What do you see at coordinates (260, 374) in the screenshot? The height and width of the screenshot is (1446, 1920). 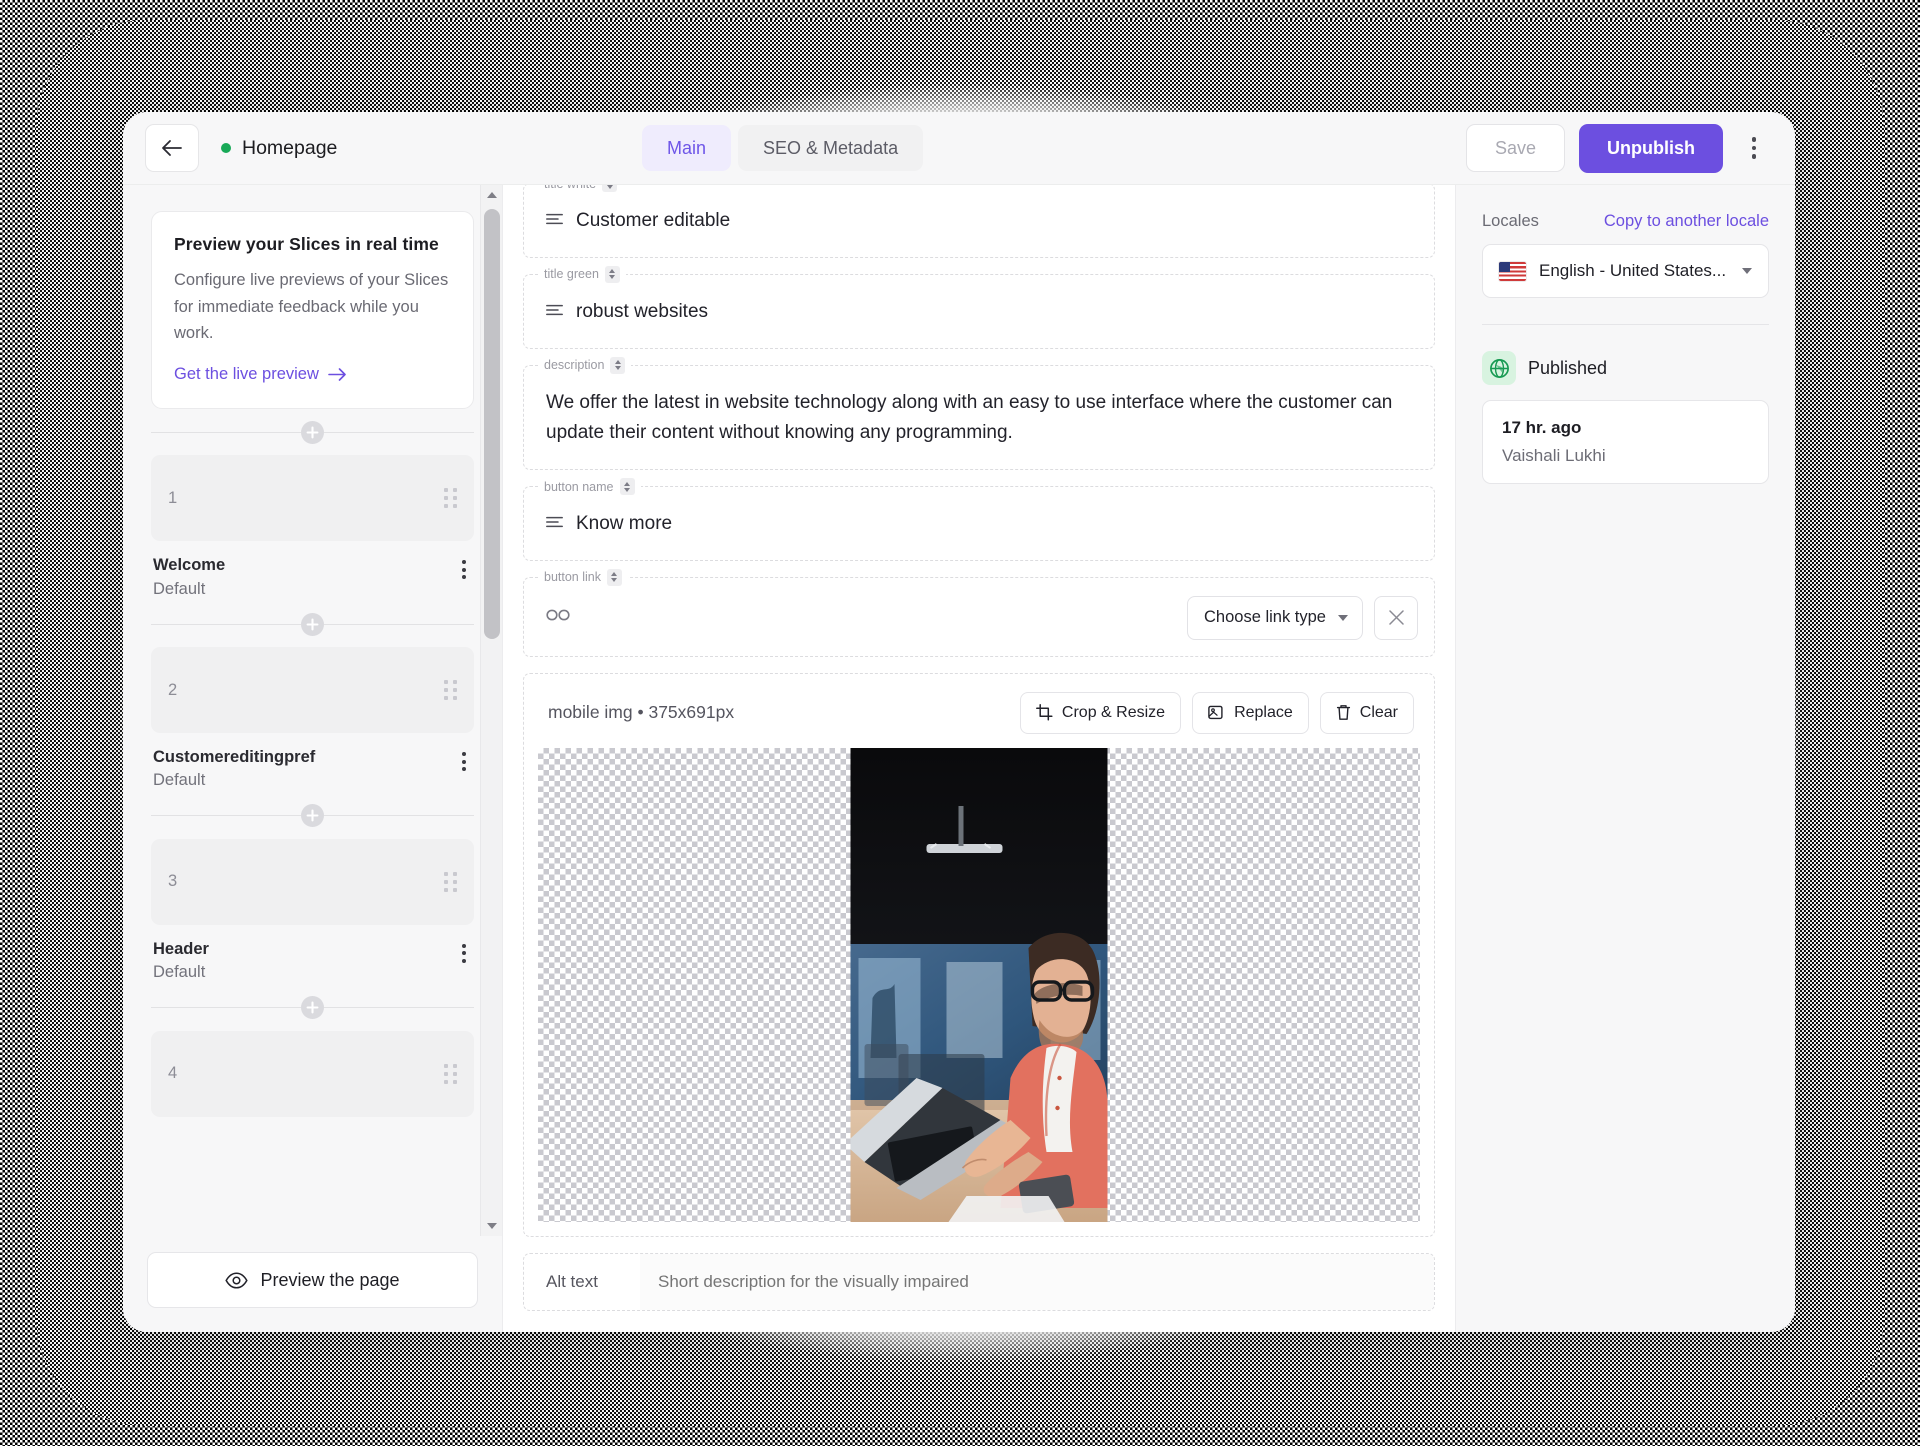 I see `get-live-preview-link: Get the live preview` at bounding box center [260, 374].